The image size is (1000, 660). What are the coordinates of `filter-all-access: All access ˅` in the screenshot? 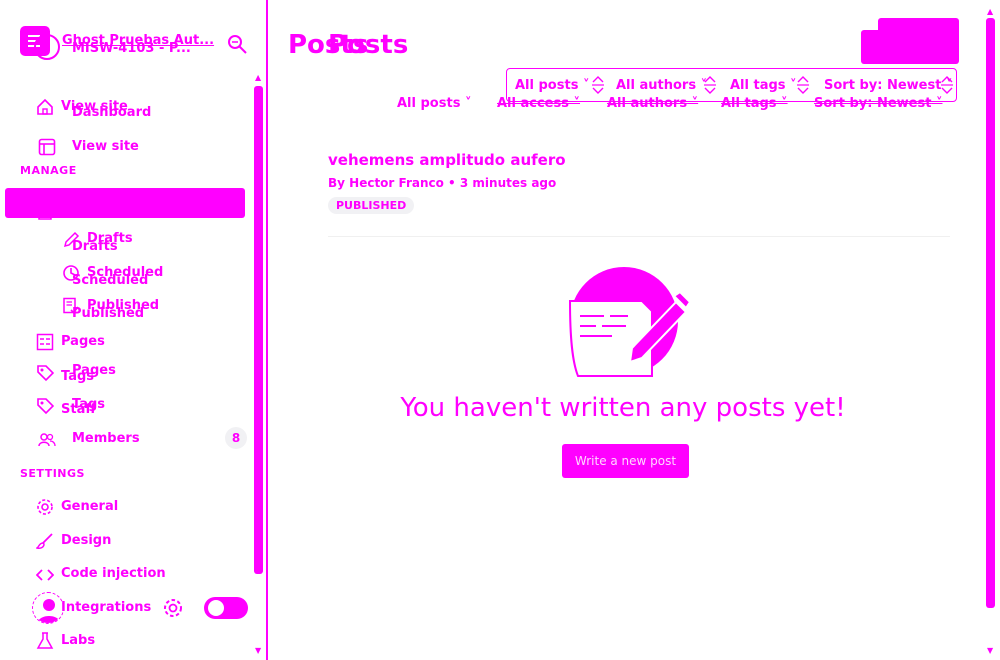 It's located at (538, 103).